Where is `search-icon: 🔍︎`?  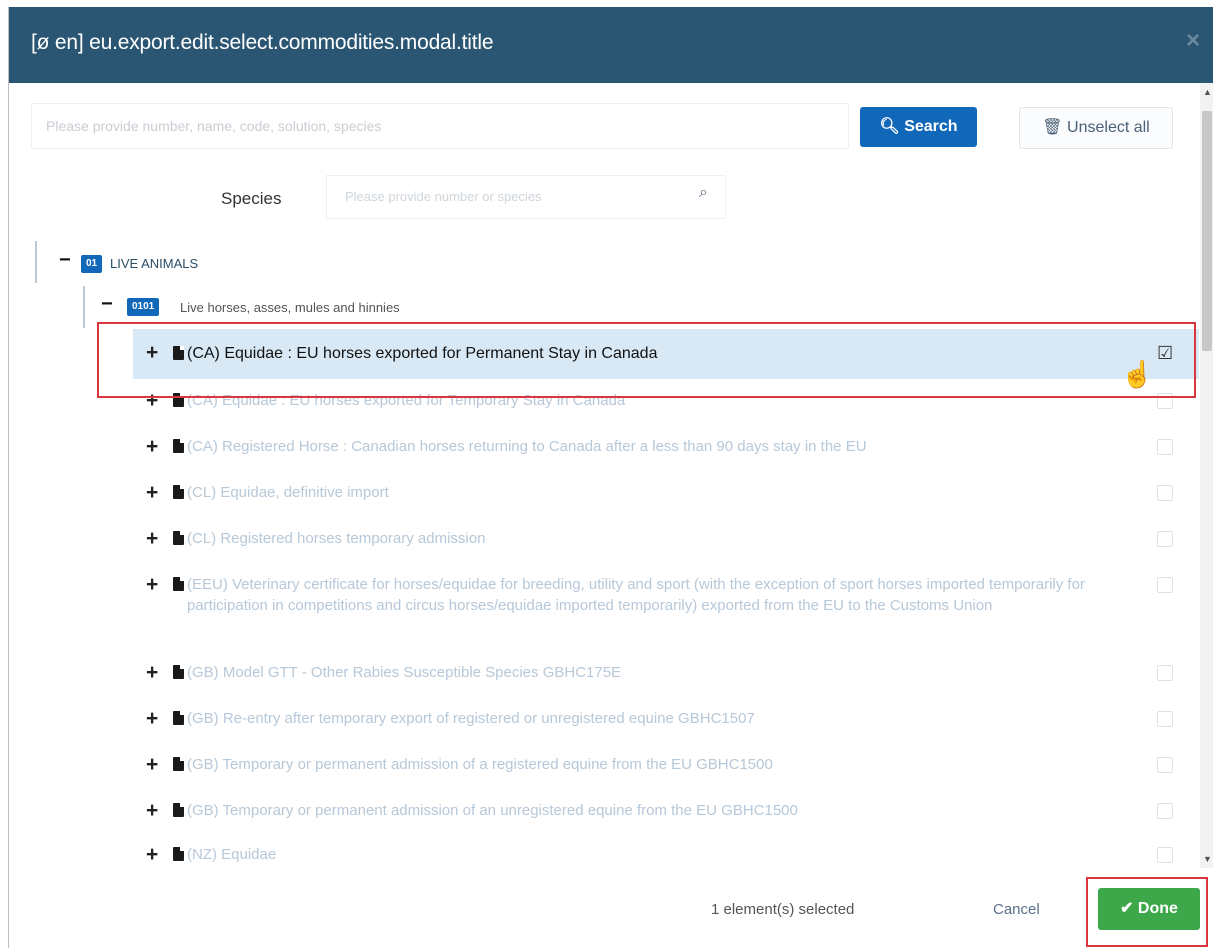 search-icon: 🔍︎ is located at coordinates (889, 126).